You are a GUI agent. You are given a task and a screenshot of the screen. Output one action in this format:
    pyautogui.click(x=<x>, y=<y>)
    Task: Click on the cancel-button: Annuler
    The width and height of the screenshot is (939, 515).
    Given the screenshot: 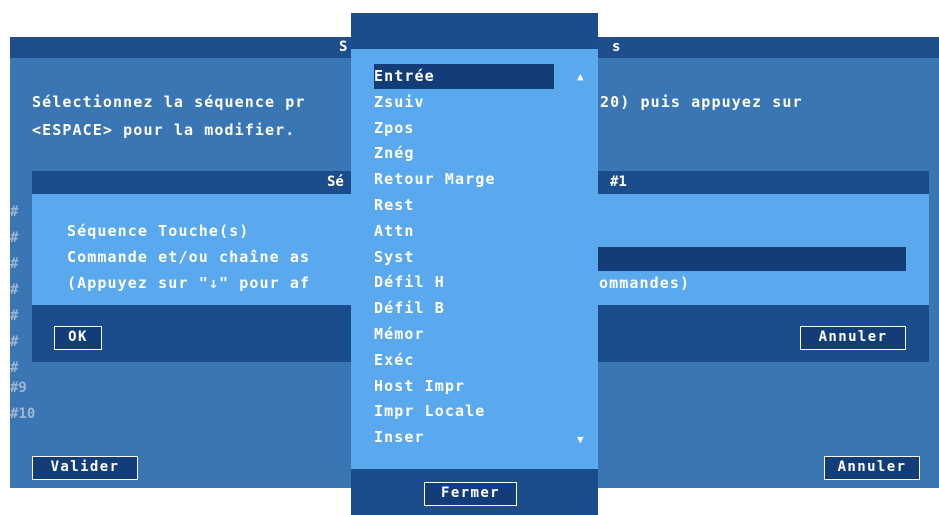 What is the action you would take?
    pyautogui.click(x=872, y=468)
    